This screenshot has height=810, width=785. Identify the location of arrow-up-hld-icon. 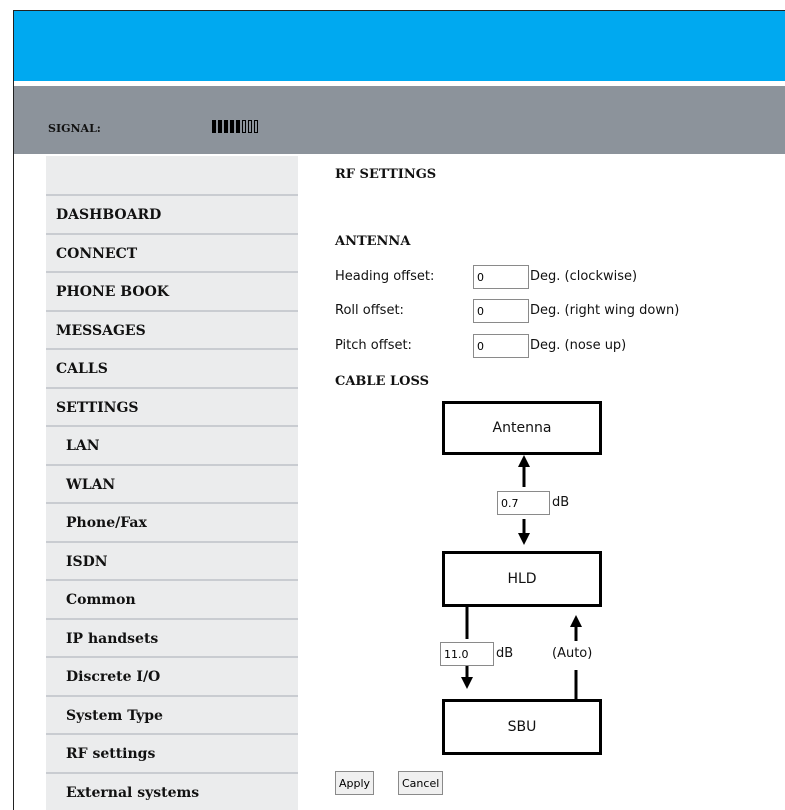
(576, 621).